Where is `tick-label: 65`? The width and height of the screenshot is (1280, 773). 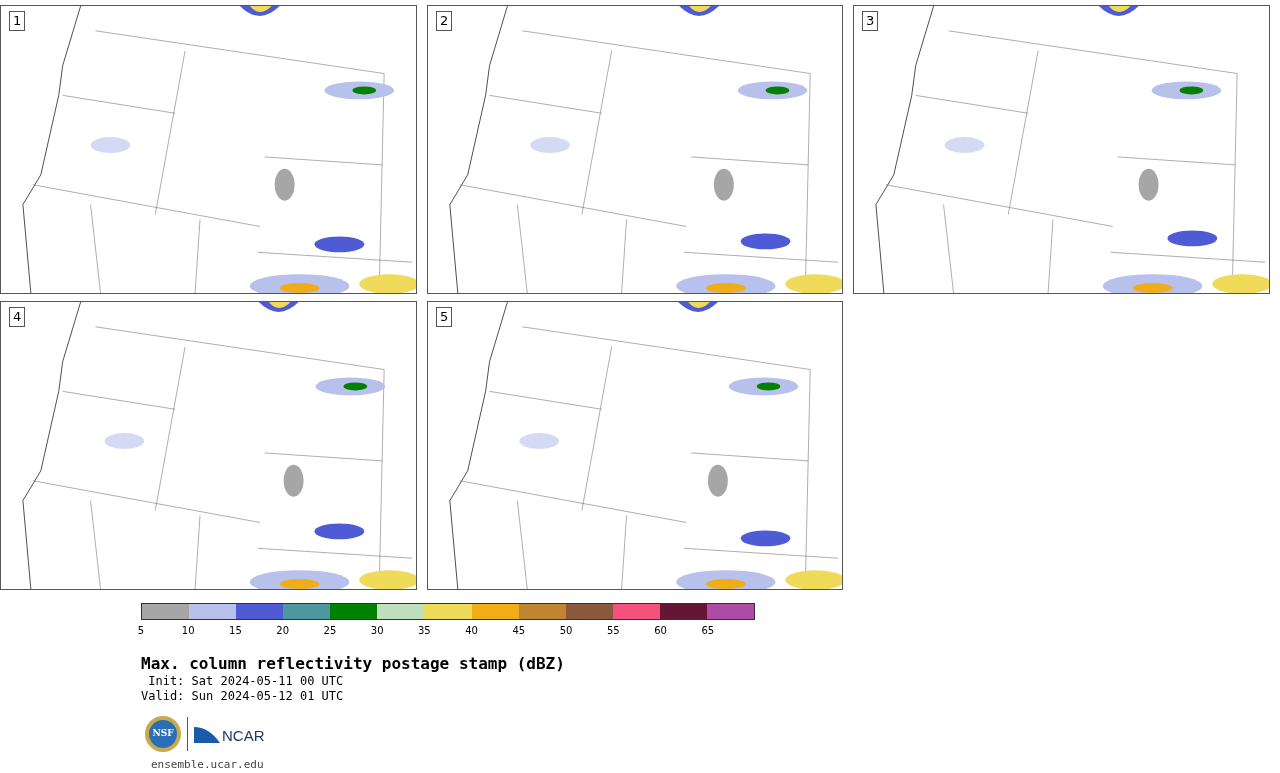 tick-label: 65 is located at coordinates (708, 631).